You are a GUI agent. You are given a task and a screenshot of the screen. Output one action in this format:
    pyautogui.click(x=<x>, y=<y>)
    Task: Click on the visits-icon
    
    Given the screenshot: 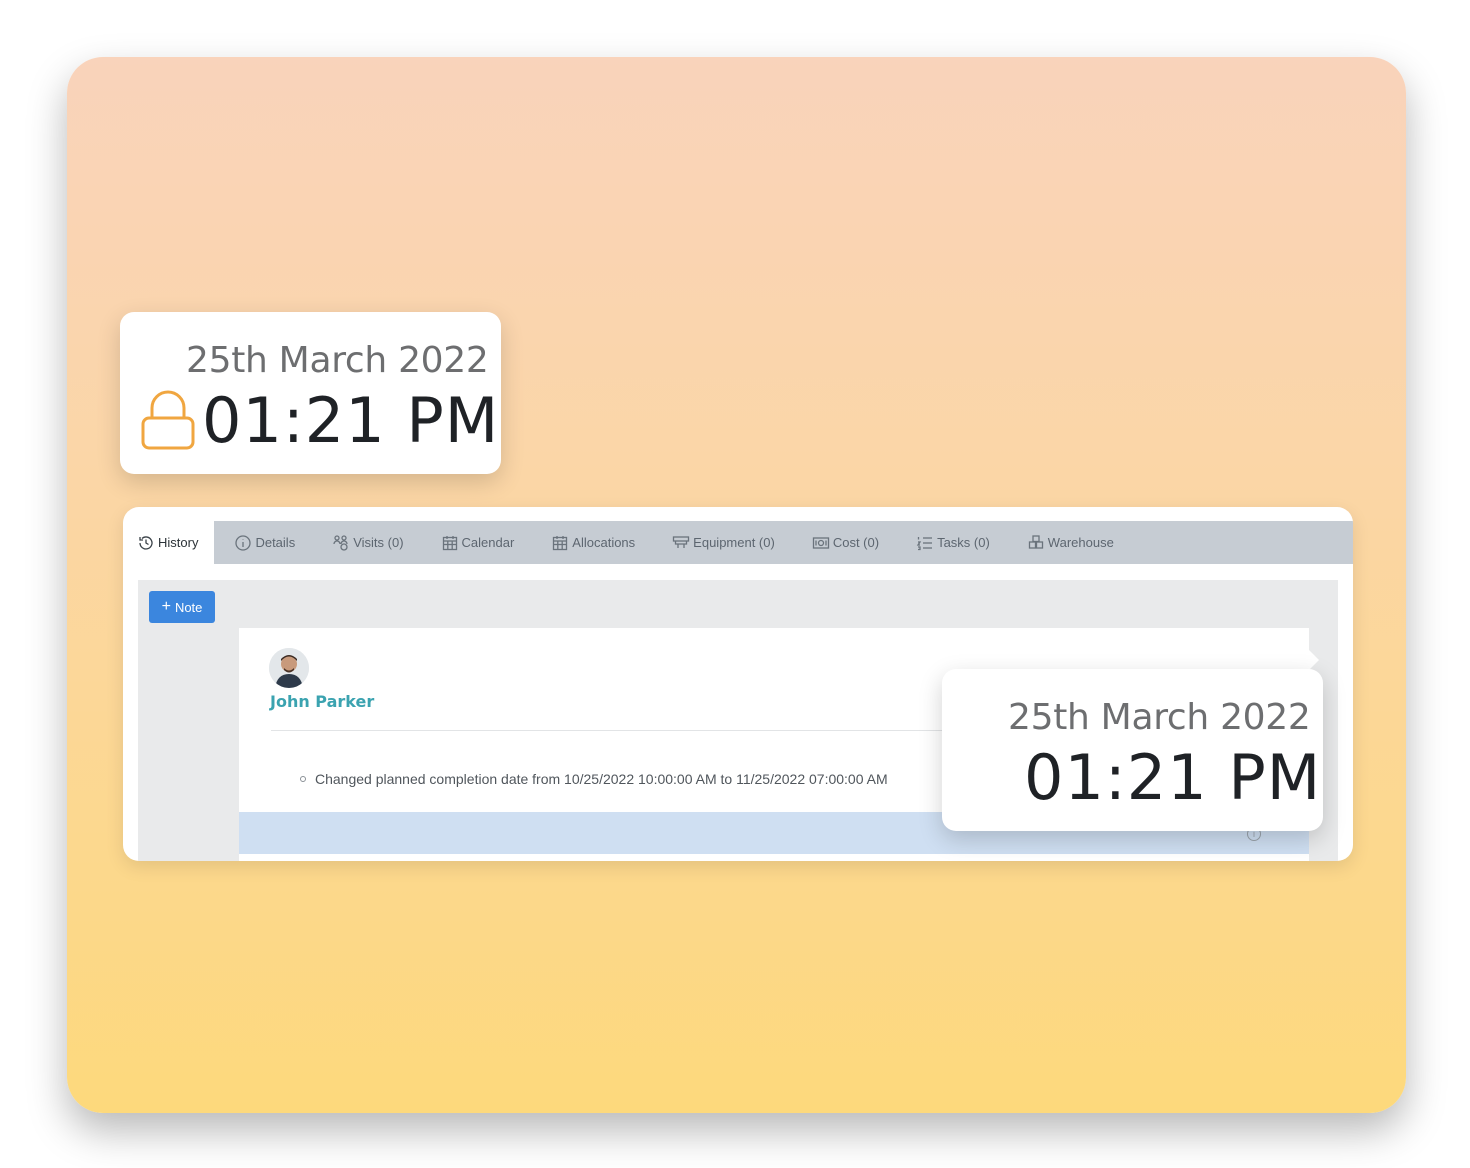 What is the action you would take?
    pyautogui.click(x=340, y=542)
    